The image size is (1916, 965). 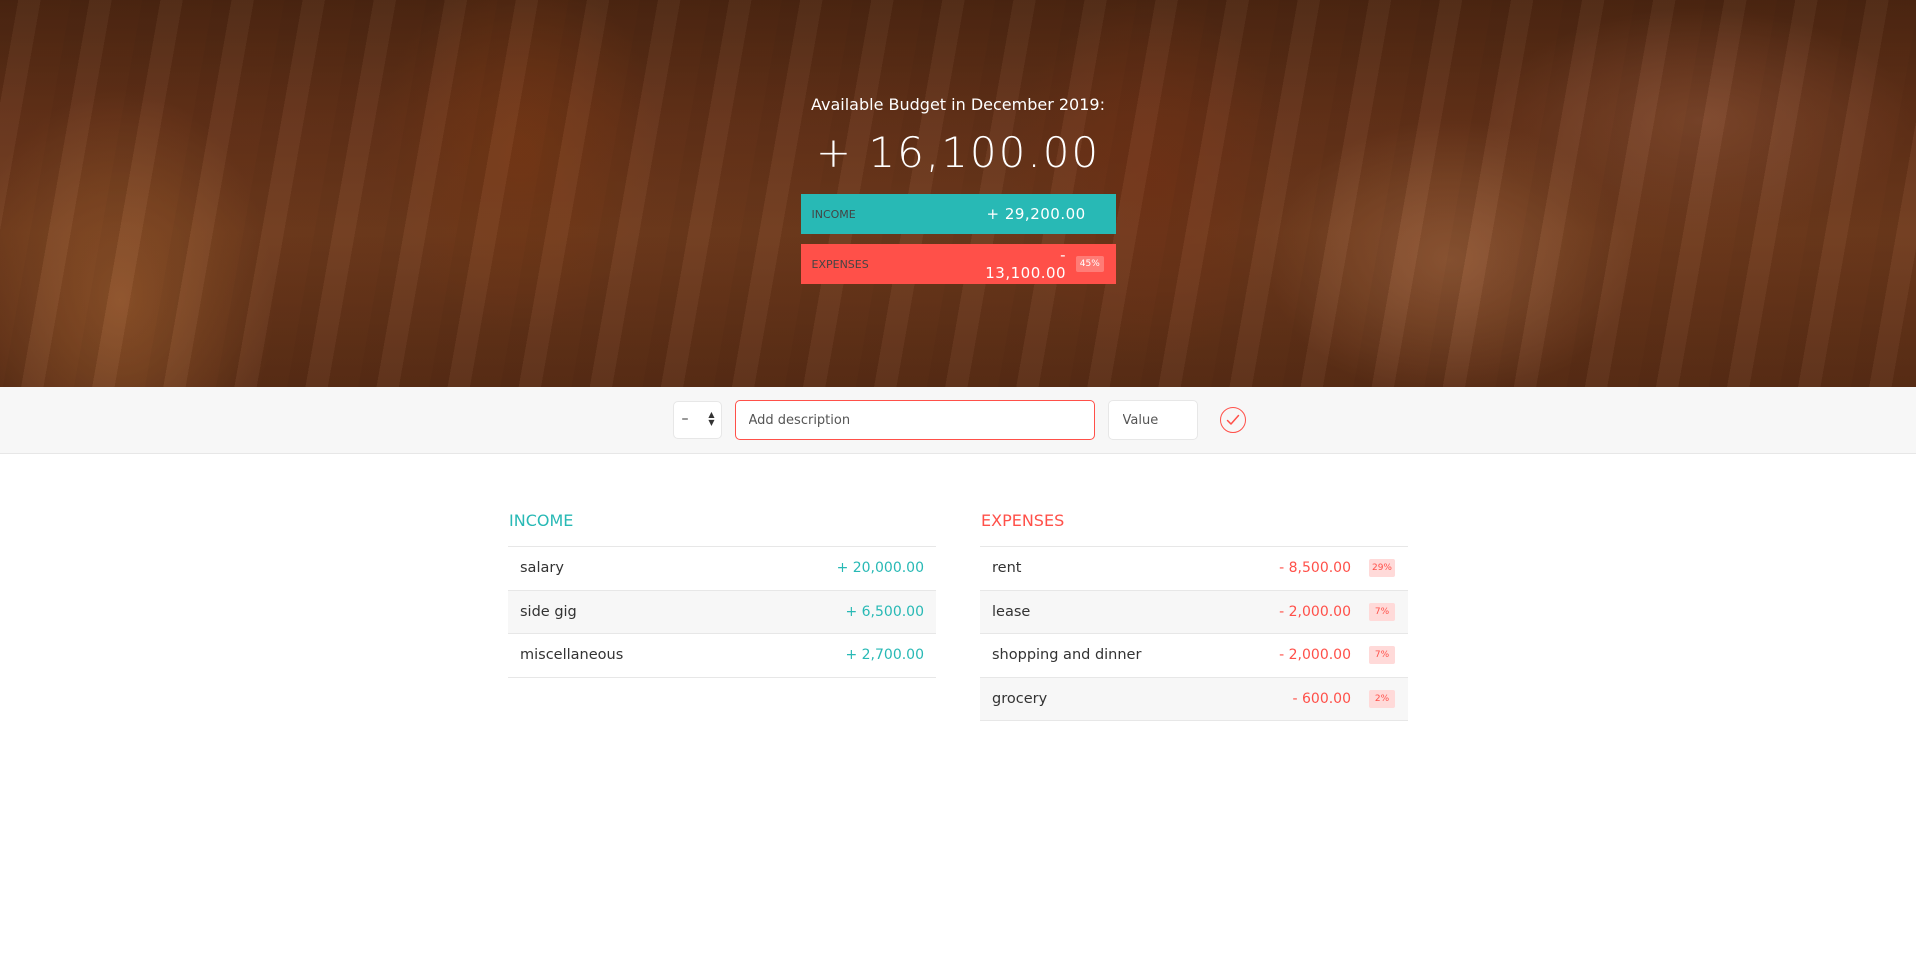 I want to click on budget-title: Available Budget in December 2019:, so click(x=958, y=104).